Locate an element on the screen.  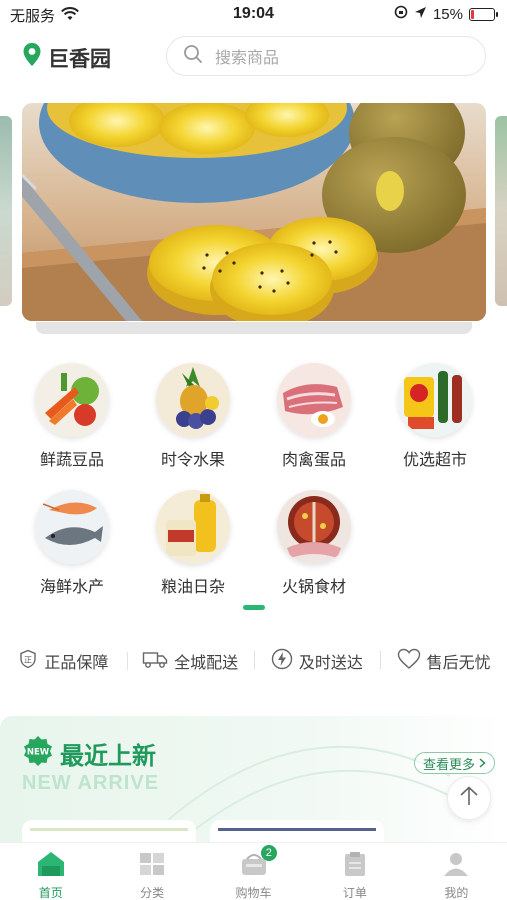
category-vegetables: 鲜蔬豆品 is located at coordinates (72, 416).